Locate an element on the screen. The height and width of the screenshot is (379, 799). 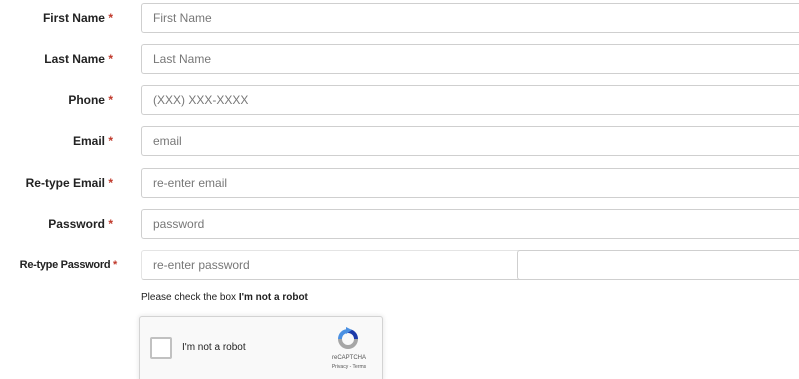
email-input is located at coordinates (470, 141).